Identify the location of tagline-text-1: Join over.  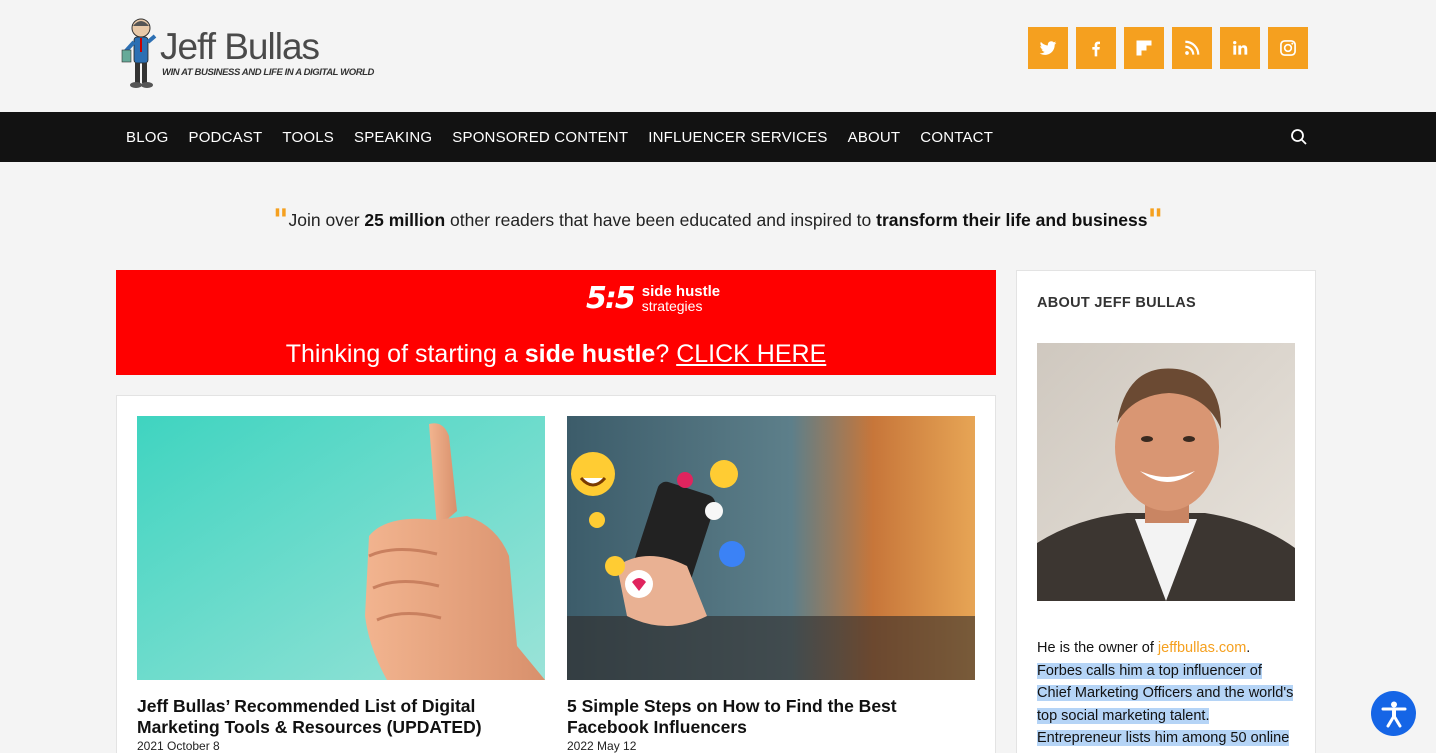
(326, 220).